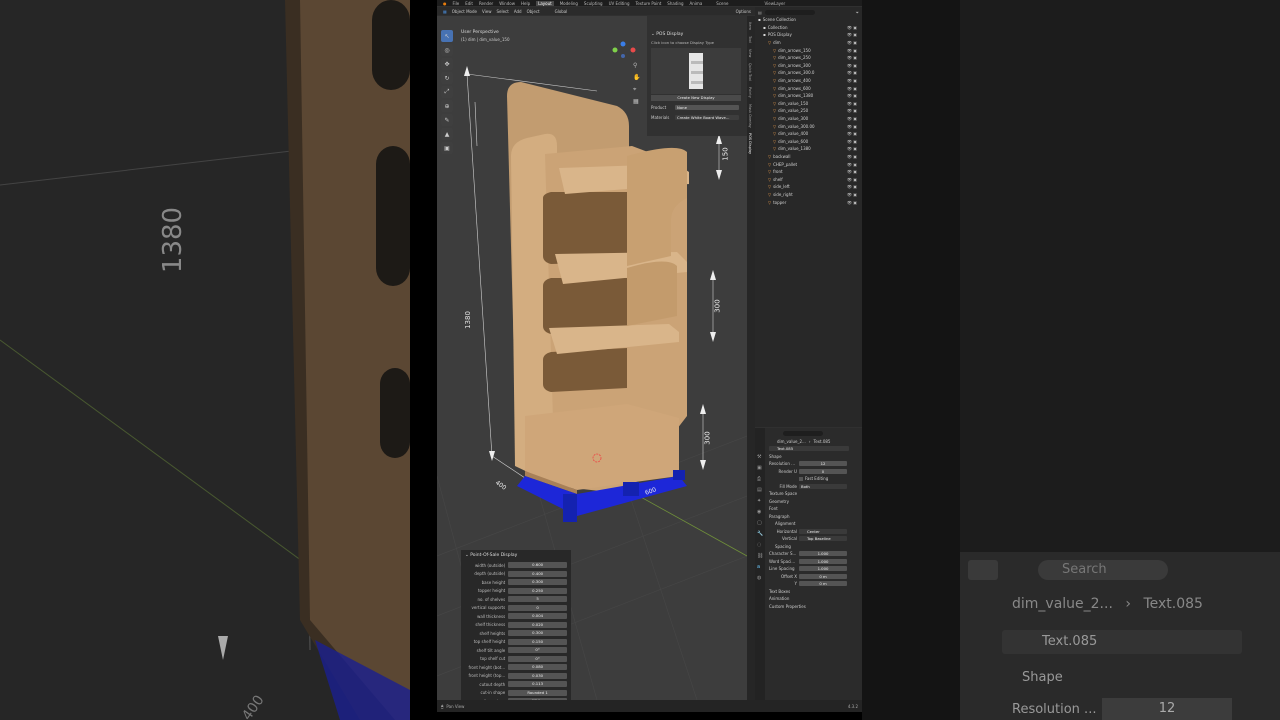  What do you see at coordinates (823, 464) in the screenshot?
I see `resolution-field: 12` at bounding box center [823, 464].